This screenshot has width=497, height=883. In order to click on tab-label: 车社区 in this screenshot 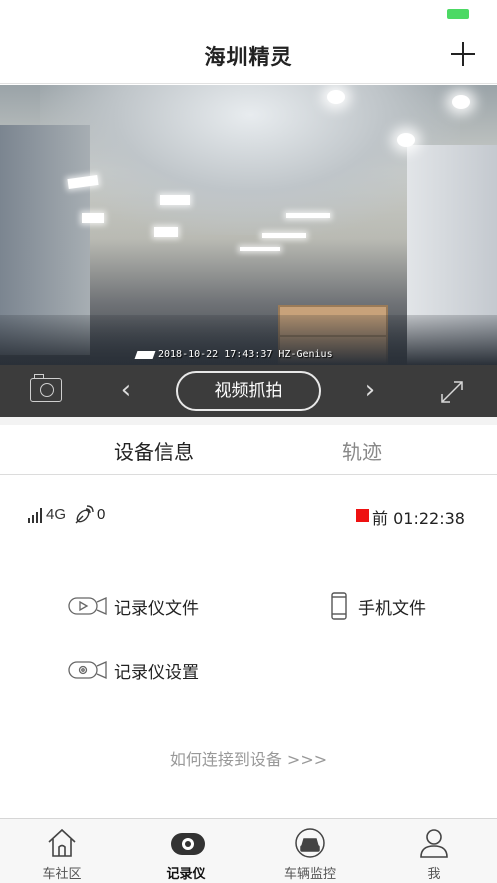, I will do `click(62, 874)`.